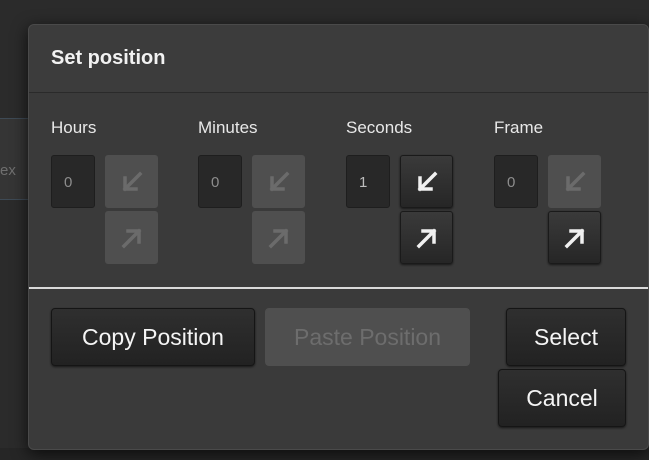 Image resolution: width=649 pixels, height=460 pixels. I want to click on minutes-label: Minutes, so click(228, 127).